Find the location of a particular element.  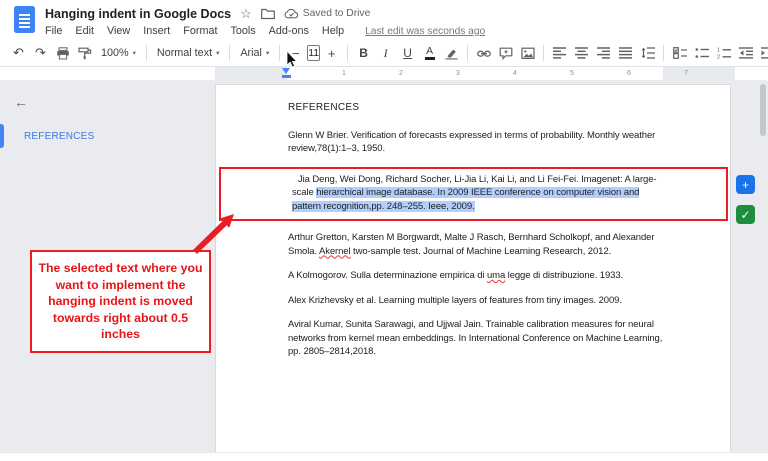

vertical-scrollbar is located at coordinates (763, 110).